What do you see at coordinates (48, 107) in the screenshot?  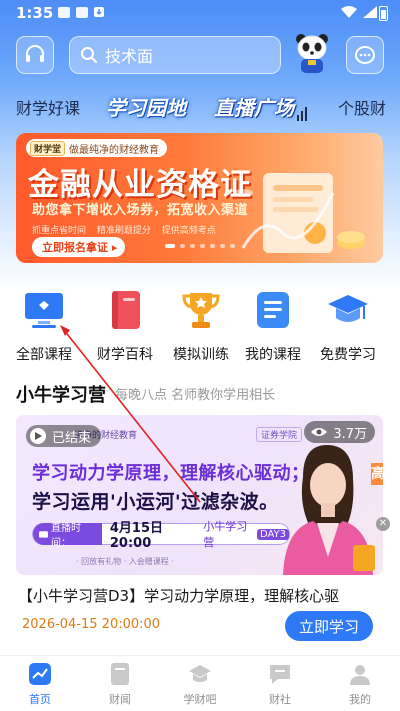 I see `tab-caixue-haoke: 财学好课` at bounding box center [48, 107].